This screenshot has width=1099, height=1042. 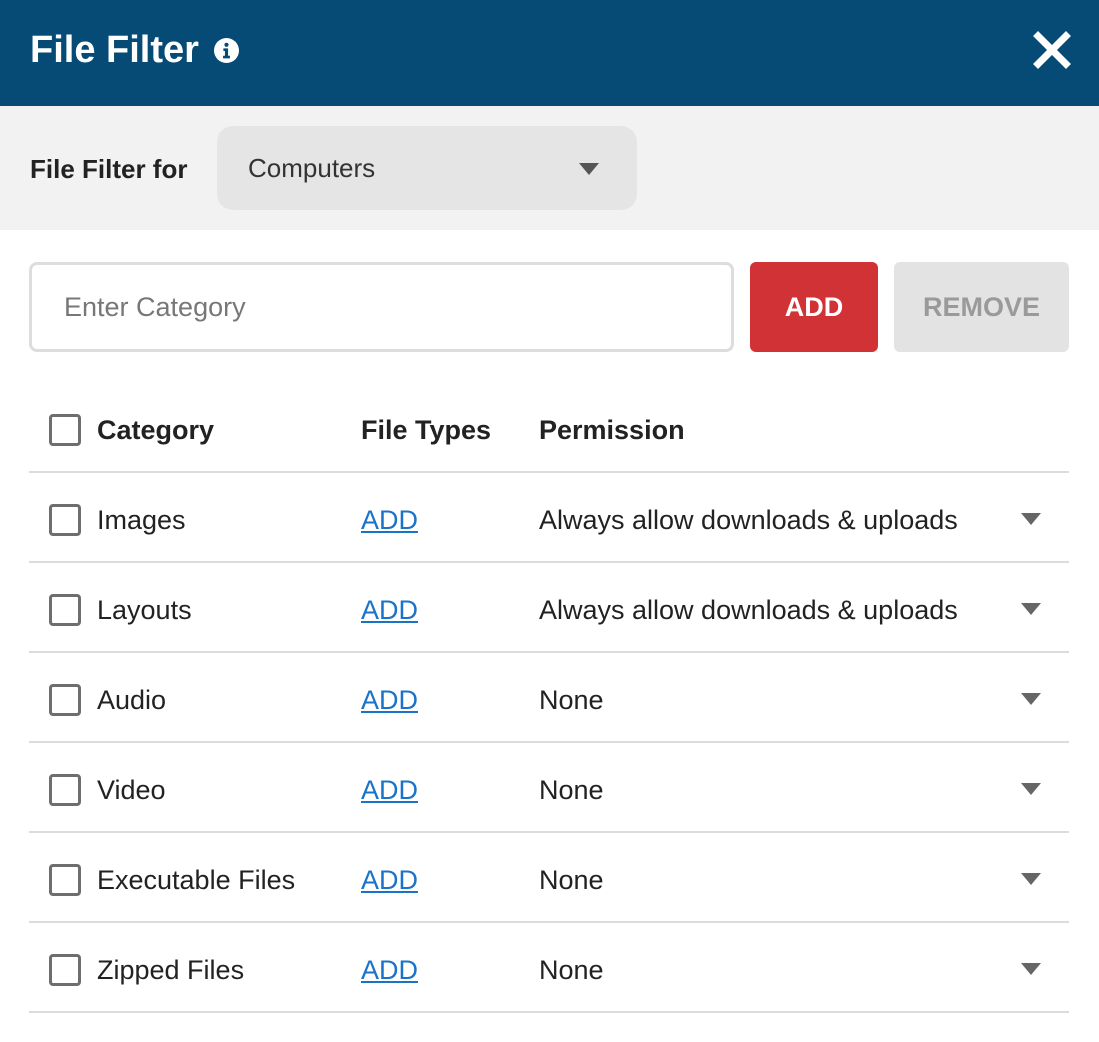 I want to click on filter-for-bar: File Filter for Computers, so click(x=549, y=168).